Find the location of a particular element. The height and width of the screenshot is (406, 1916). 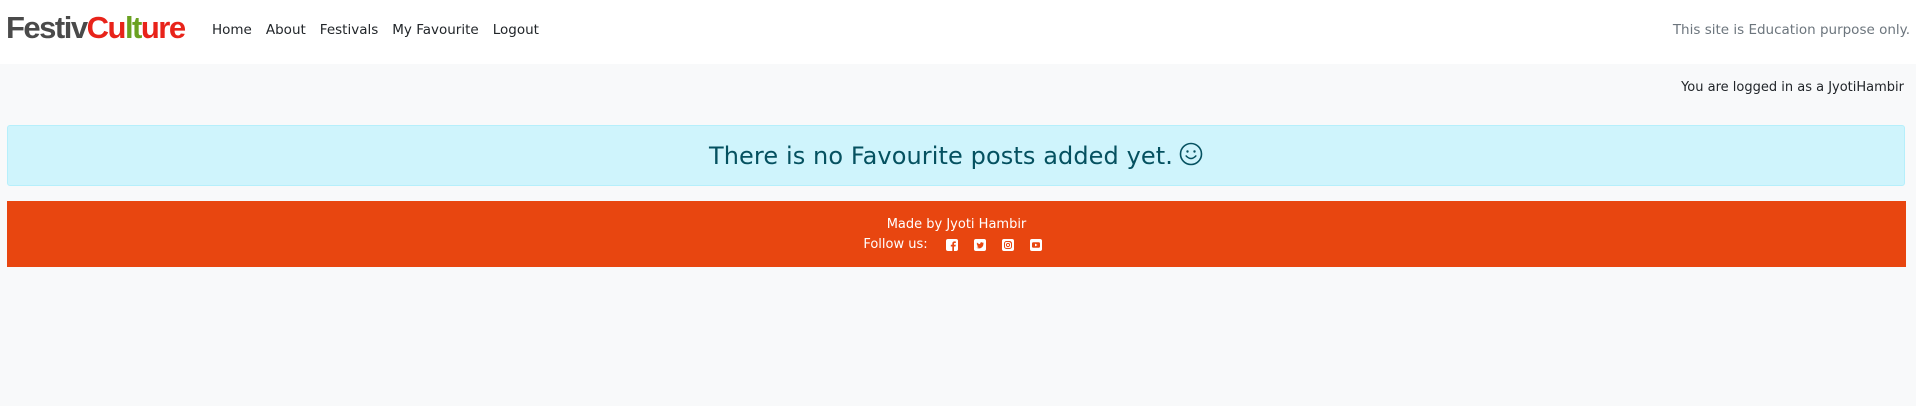

nav-link-my-favourite: My Favourite is located at coordinates (435, 30).